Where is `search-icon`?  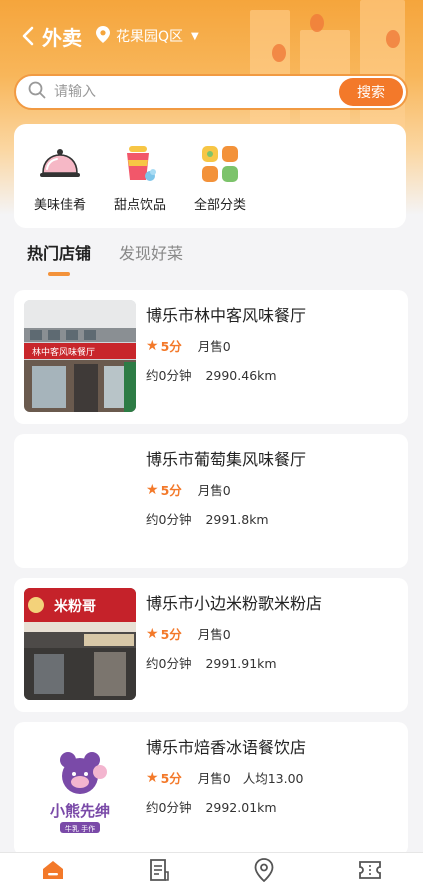
search-icon is located at coordinates (37, 92).